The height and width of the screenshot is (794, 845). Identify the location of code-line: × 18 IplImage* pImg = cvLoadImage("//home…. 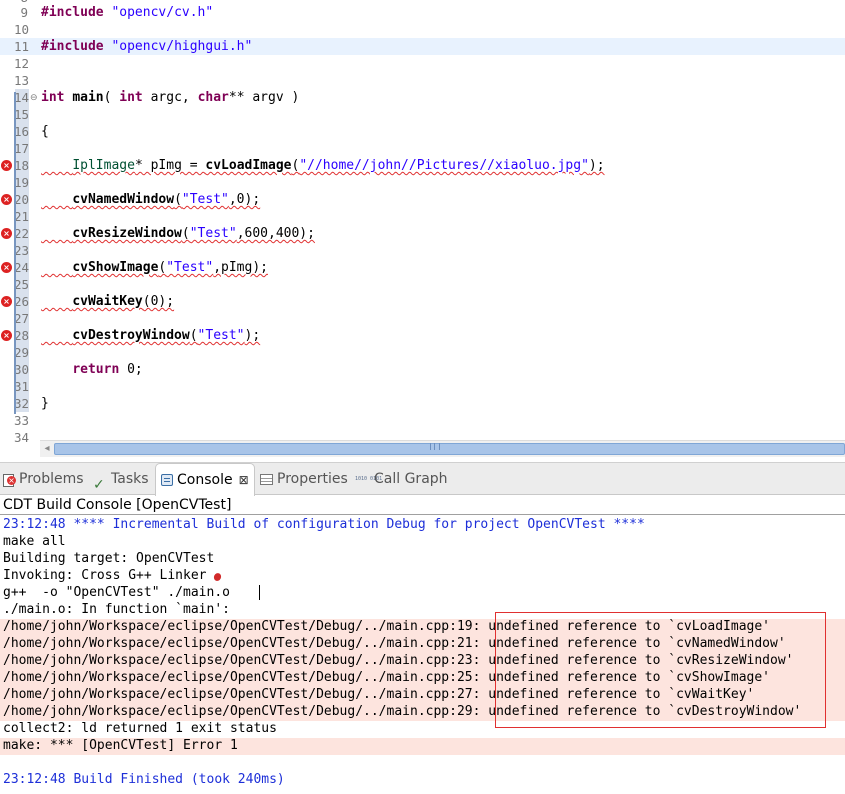
(422, 165).